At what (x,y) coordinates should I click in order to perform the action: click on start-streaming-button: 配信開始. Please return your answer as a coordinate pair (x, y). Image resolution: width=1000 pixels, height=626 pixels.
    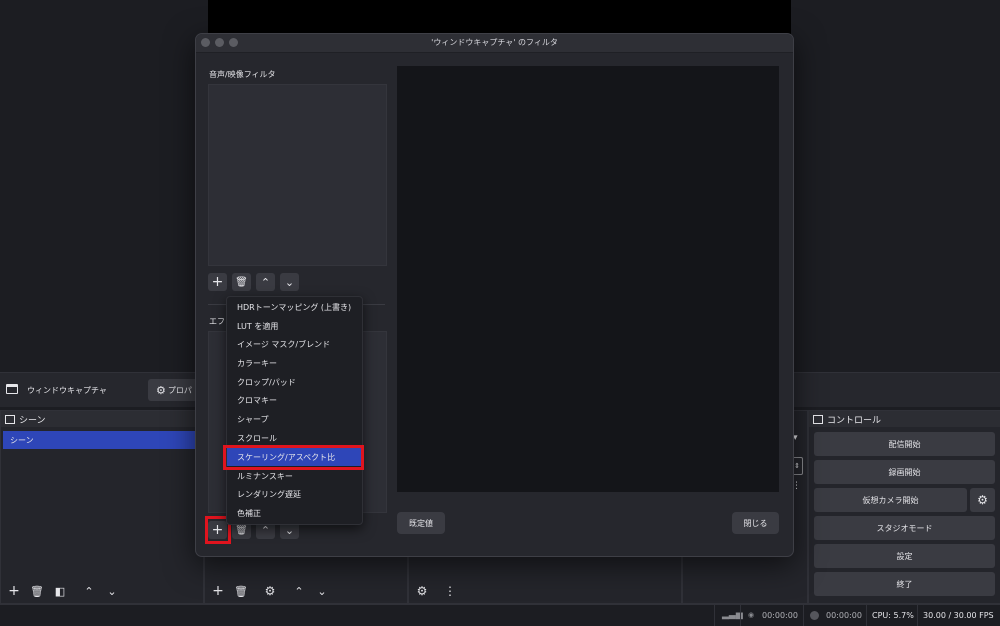
    Looking at the image, I should click on (904, 444).